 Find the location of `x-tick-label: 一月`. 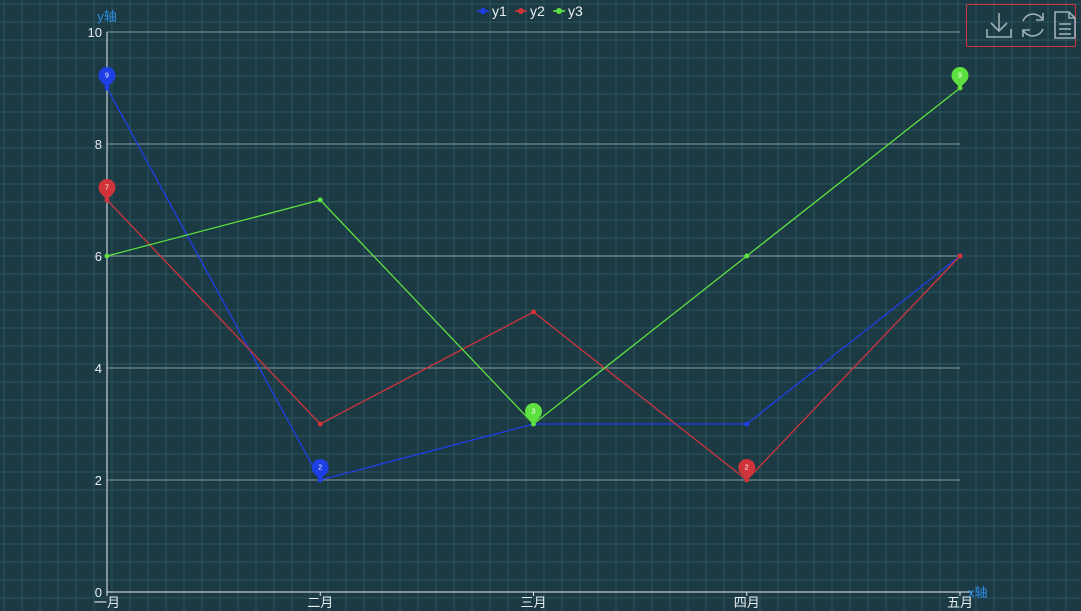

x-tick-label: 一月 is located at coordinates (107, 602).